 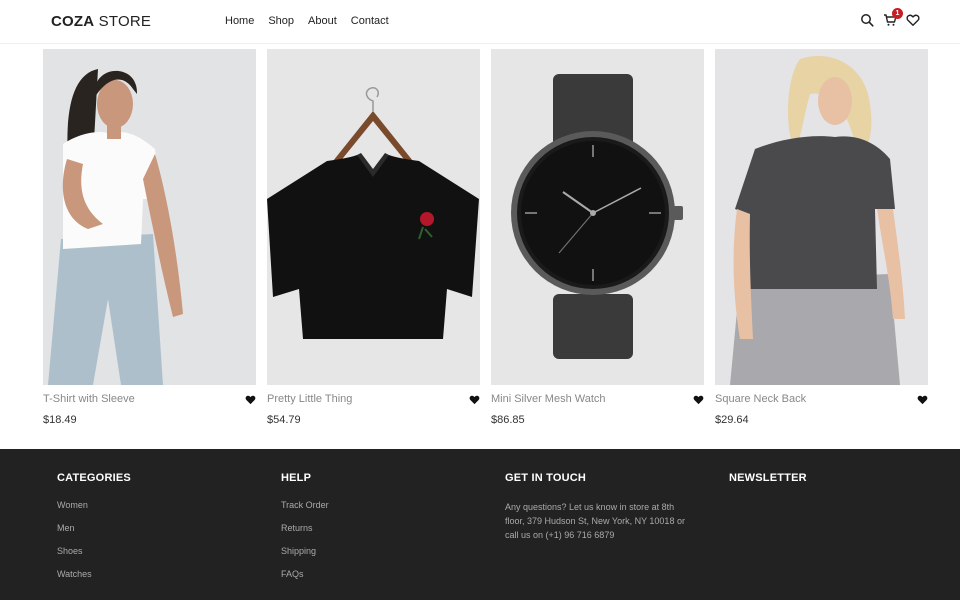 What do you see at coordinates (94, 528) in the screenshot?
I see `footer-link-men: Men` at bounding box center [94, 528].